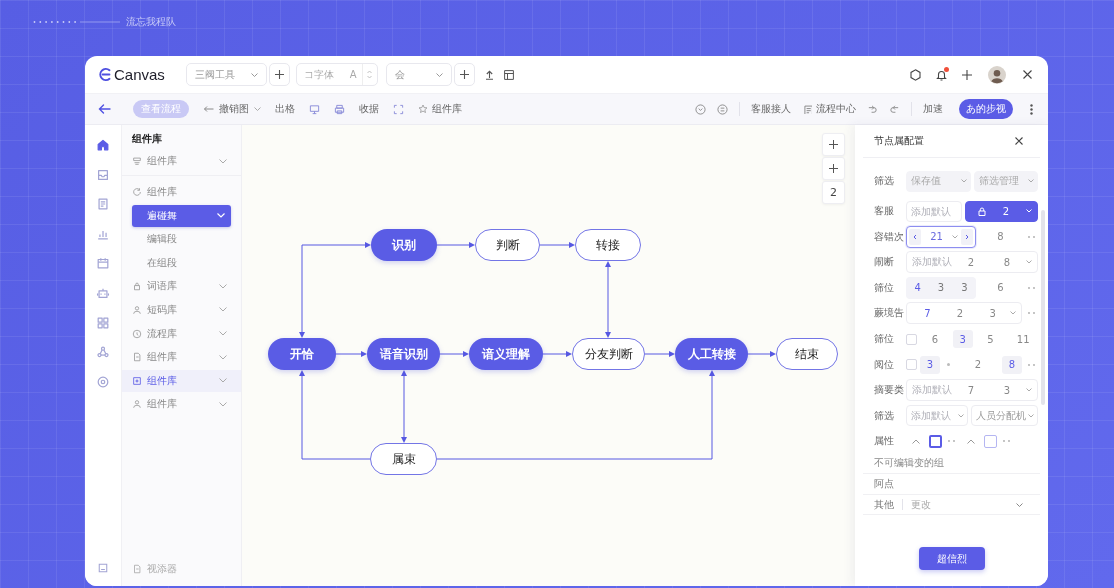  I want to click on tool-select: 三阀工具, so click(226, 74).